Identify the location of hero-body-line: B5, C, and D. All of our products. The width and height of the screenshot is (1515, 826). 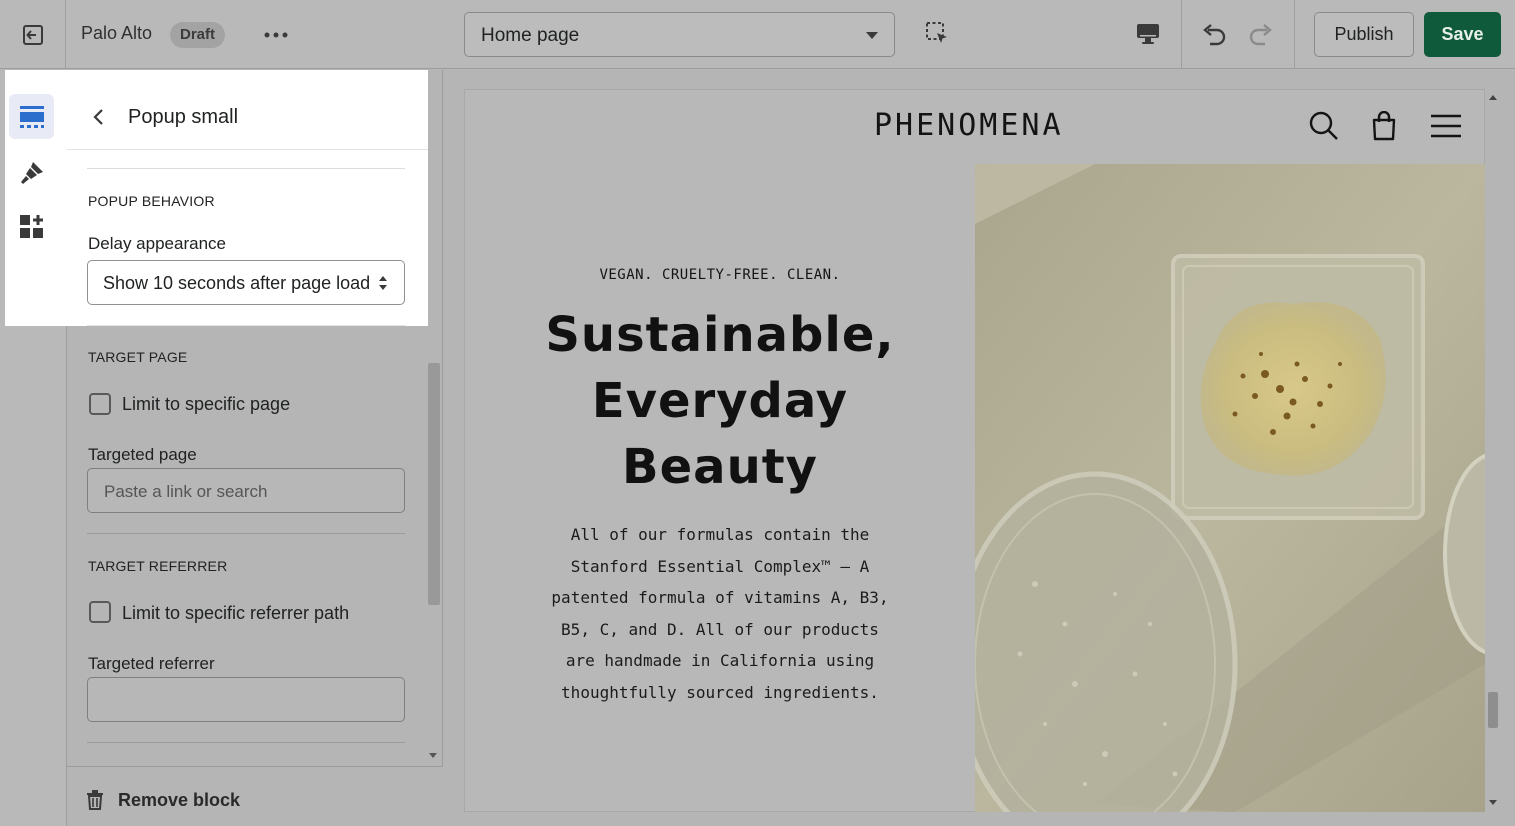
(720, 629).